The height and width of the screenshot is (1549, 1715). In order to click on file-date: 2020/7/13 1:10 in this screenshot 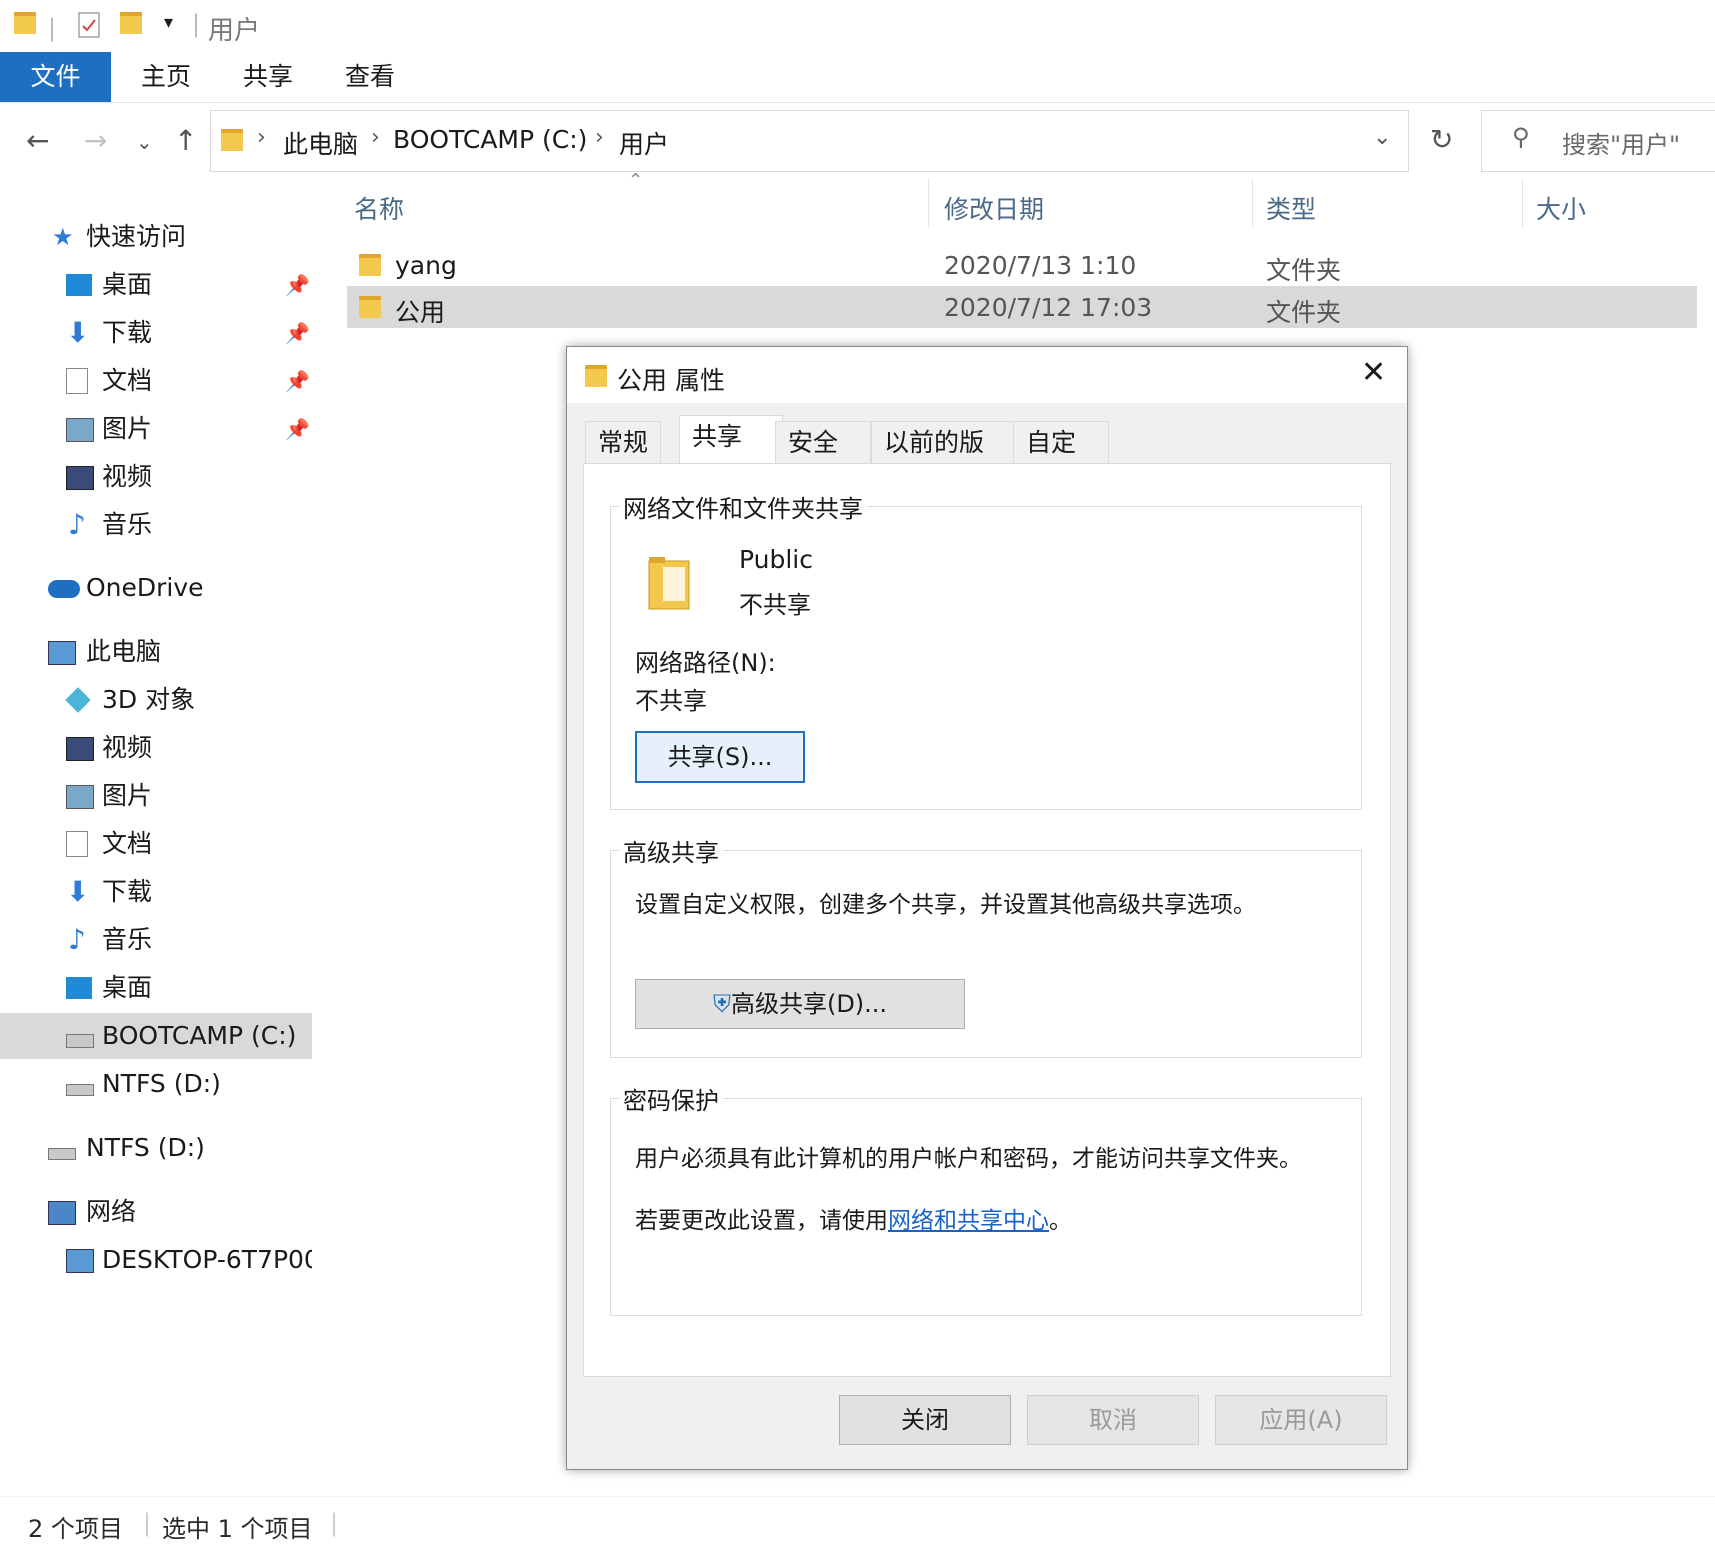, I will do `click(1040, 265)`.